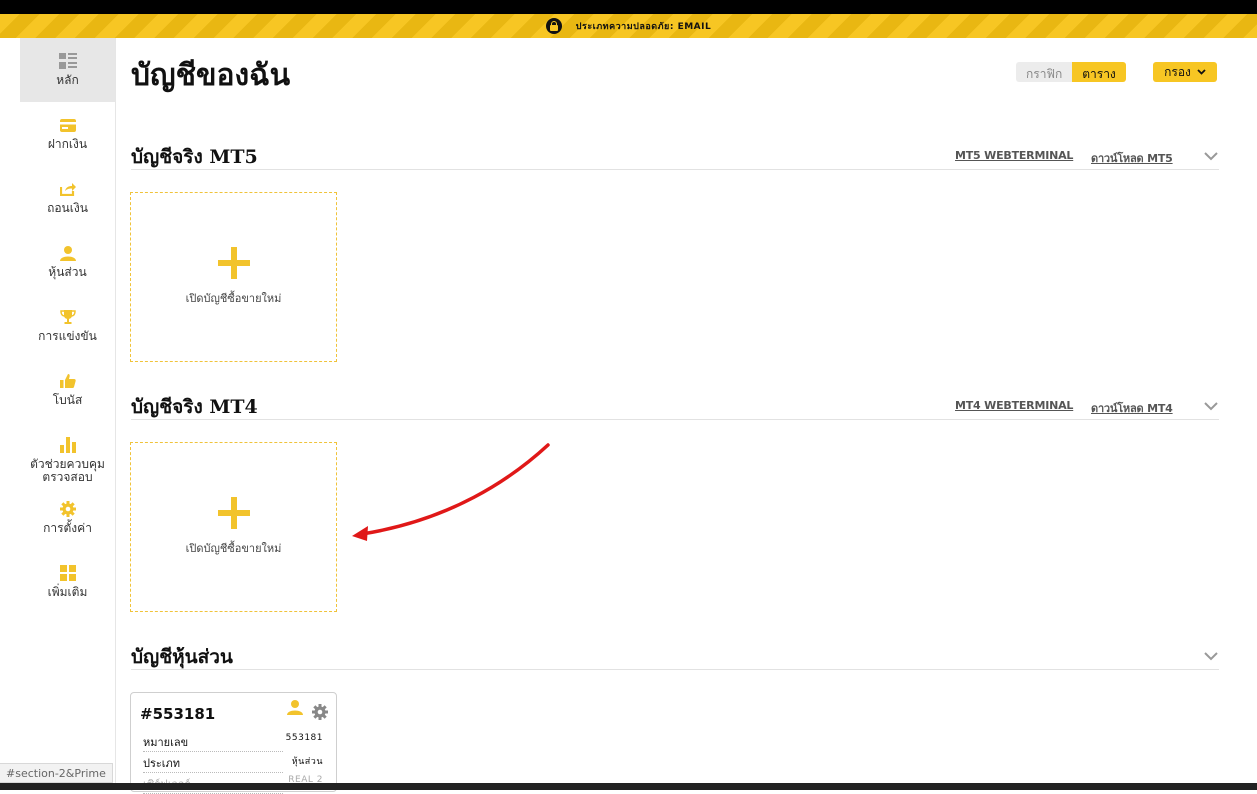  I want to click on lock-icon, so click(553, 26).